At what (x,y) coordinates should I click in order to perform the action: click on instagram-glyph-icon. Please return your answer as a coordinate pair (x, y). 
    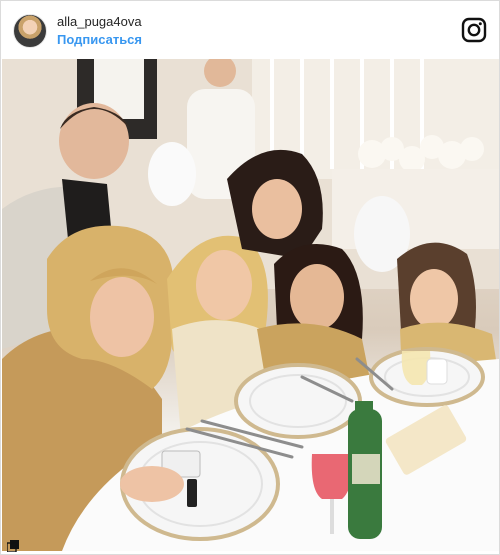
    Looking at the image, I should click on (474, 30).